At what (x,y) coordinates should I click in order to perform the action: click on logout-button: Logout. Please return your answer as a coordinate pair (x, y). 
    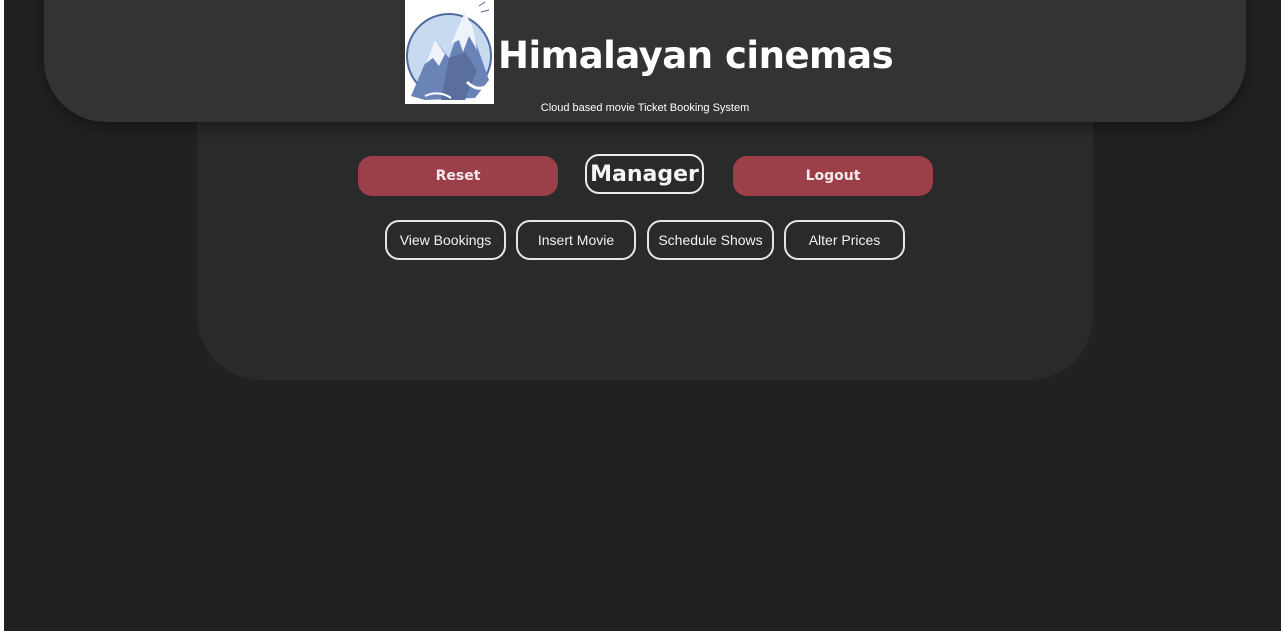
    Looking at the image, I should click on (833, 176).